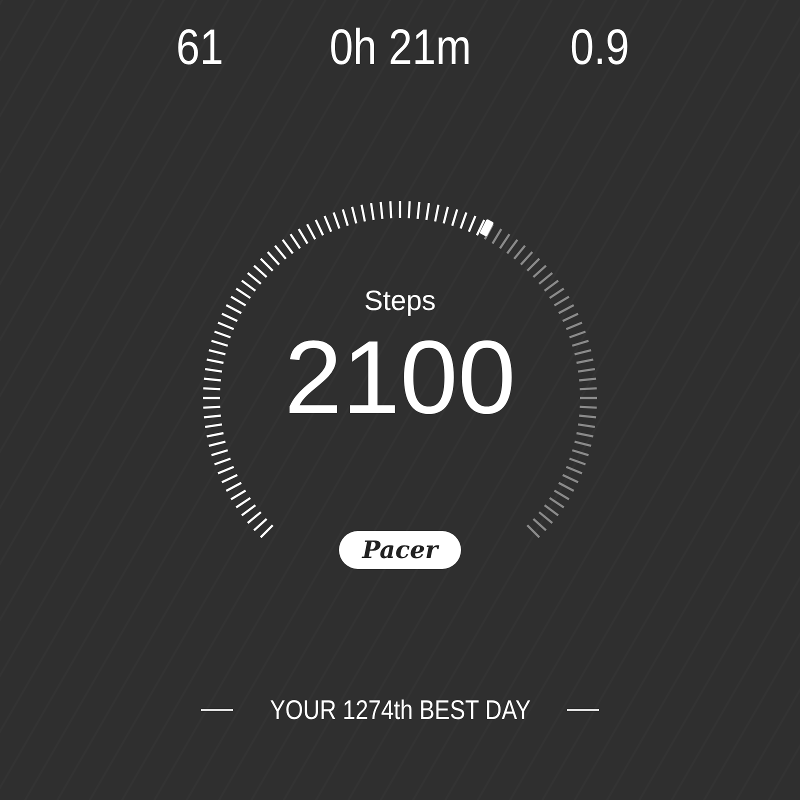 The height and width of the screenshot is (800, 800). What do you see at coordinates (400, 47) in the screenshot?
I see `stat-value: 0h 21m` at bounding box center [400, 47].